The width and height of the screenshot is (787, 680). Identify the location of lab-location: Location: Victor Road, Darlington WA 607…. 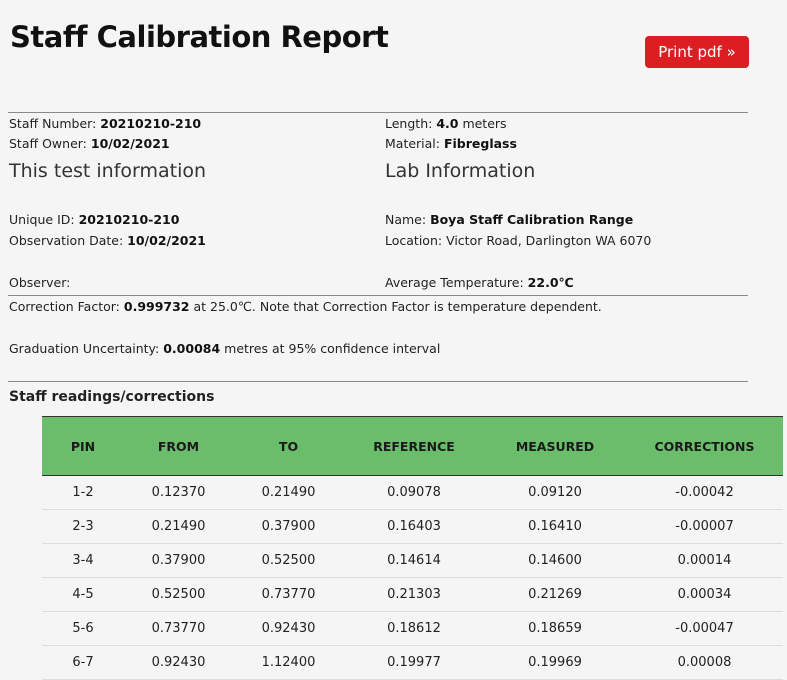
(518, 240).